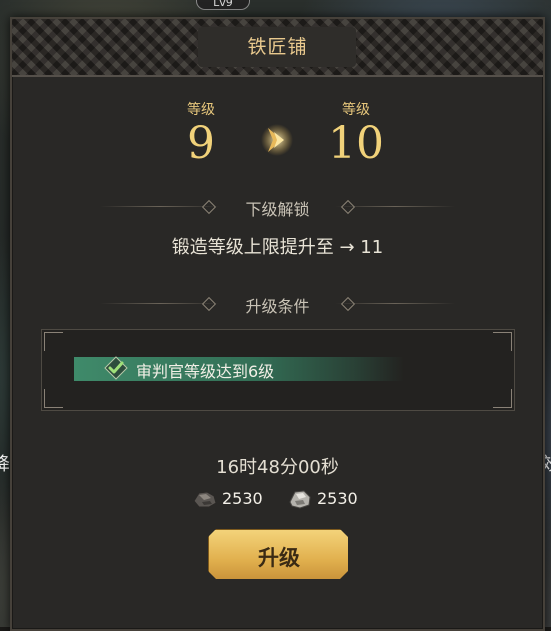  I want to click on next-level: 等级 10, so click(356, 133).